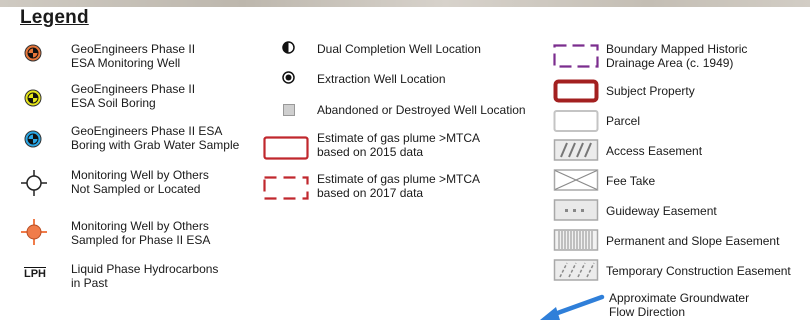 This screenshot has width=810, height=321. Describe the element at coordinates (286, 188) in the screenshot. I see `plume-2017-icon` at that location.